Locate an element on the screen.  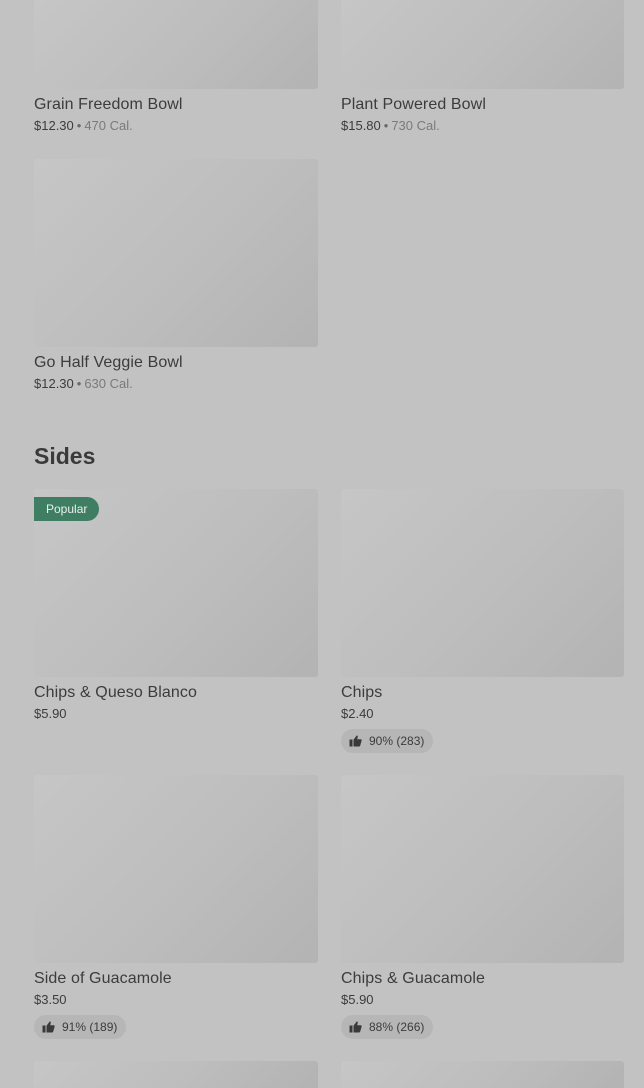
menu-item-card: Chips & Guacamole $5.90 88% (266) is located at coordinates (482, 907).